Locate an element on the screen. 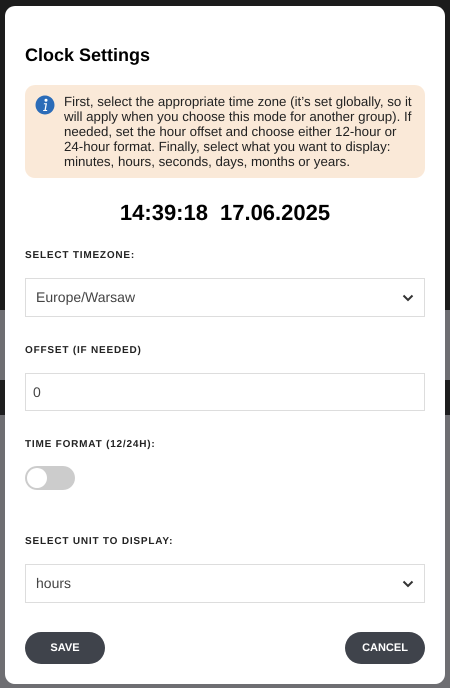 This screenshot has width=450, height=688. format-toggle is located at coordinates (50, 478).